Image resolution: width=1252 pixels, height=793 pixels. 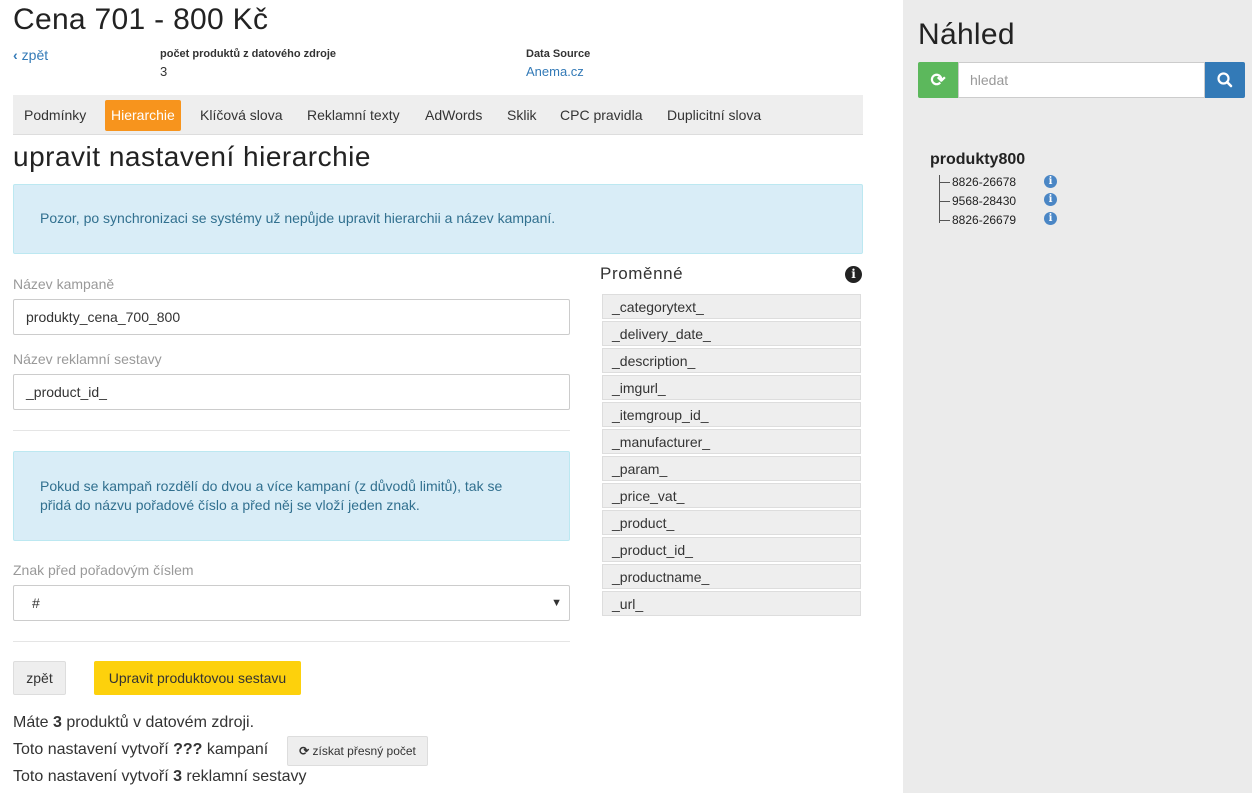 What do you see at coordinates (731, 576) in the screenshot?
I see `variable-item: _productname_` at bounding box center [731, 576].